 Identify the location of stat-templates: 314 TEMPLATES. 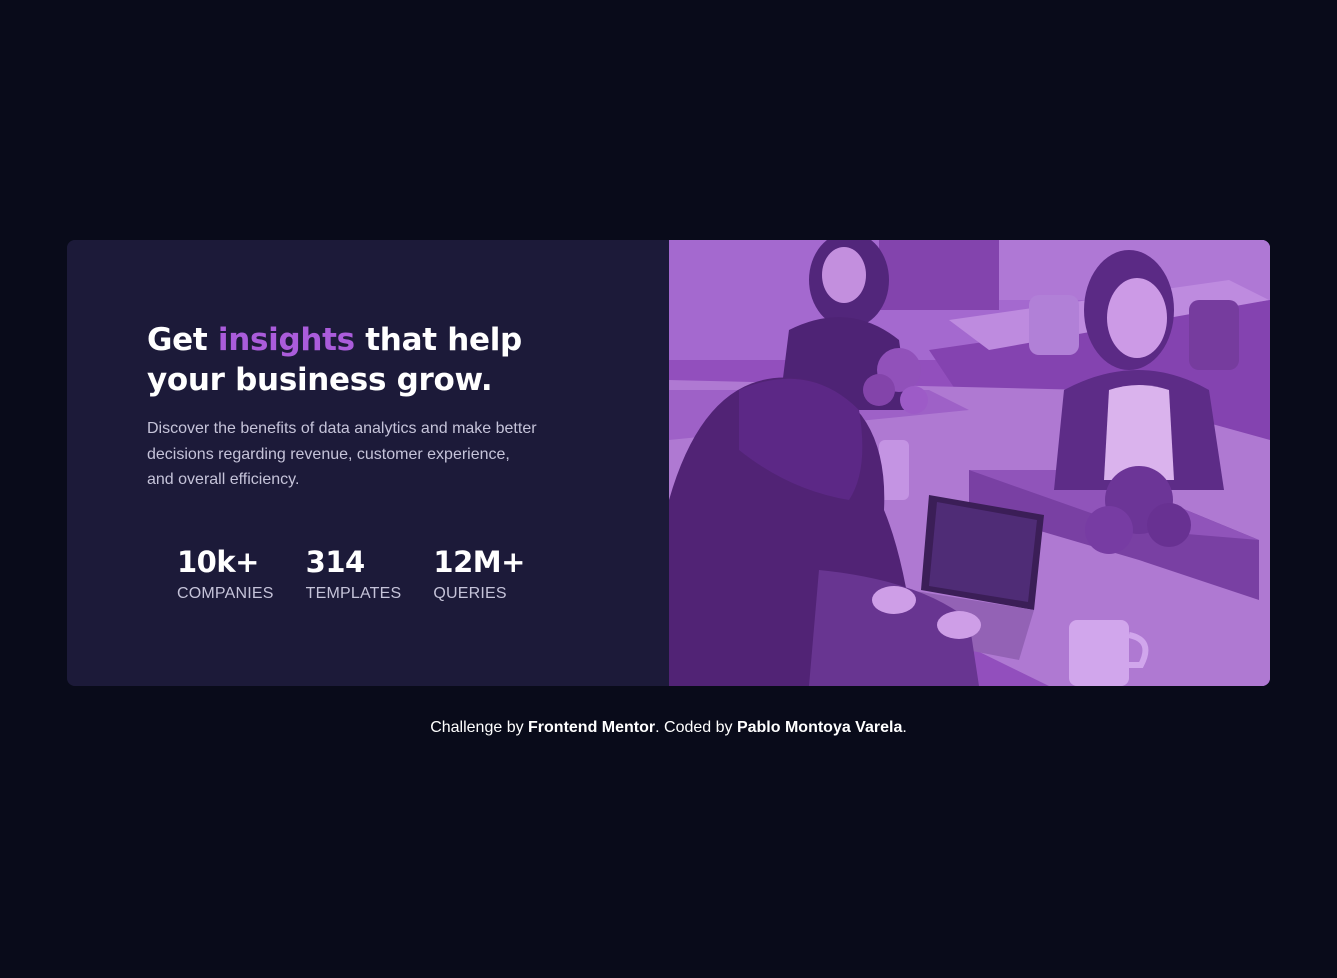
(354, 572).